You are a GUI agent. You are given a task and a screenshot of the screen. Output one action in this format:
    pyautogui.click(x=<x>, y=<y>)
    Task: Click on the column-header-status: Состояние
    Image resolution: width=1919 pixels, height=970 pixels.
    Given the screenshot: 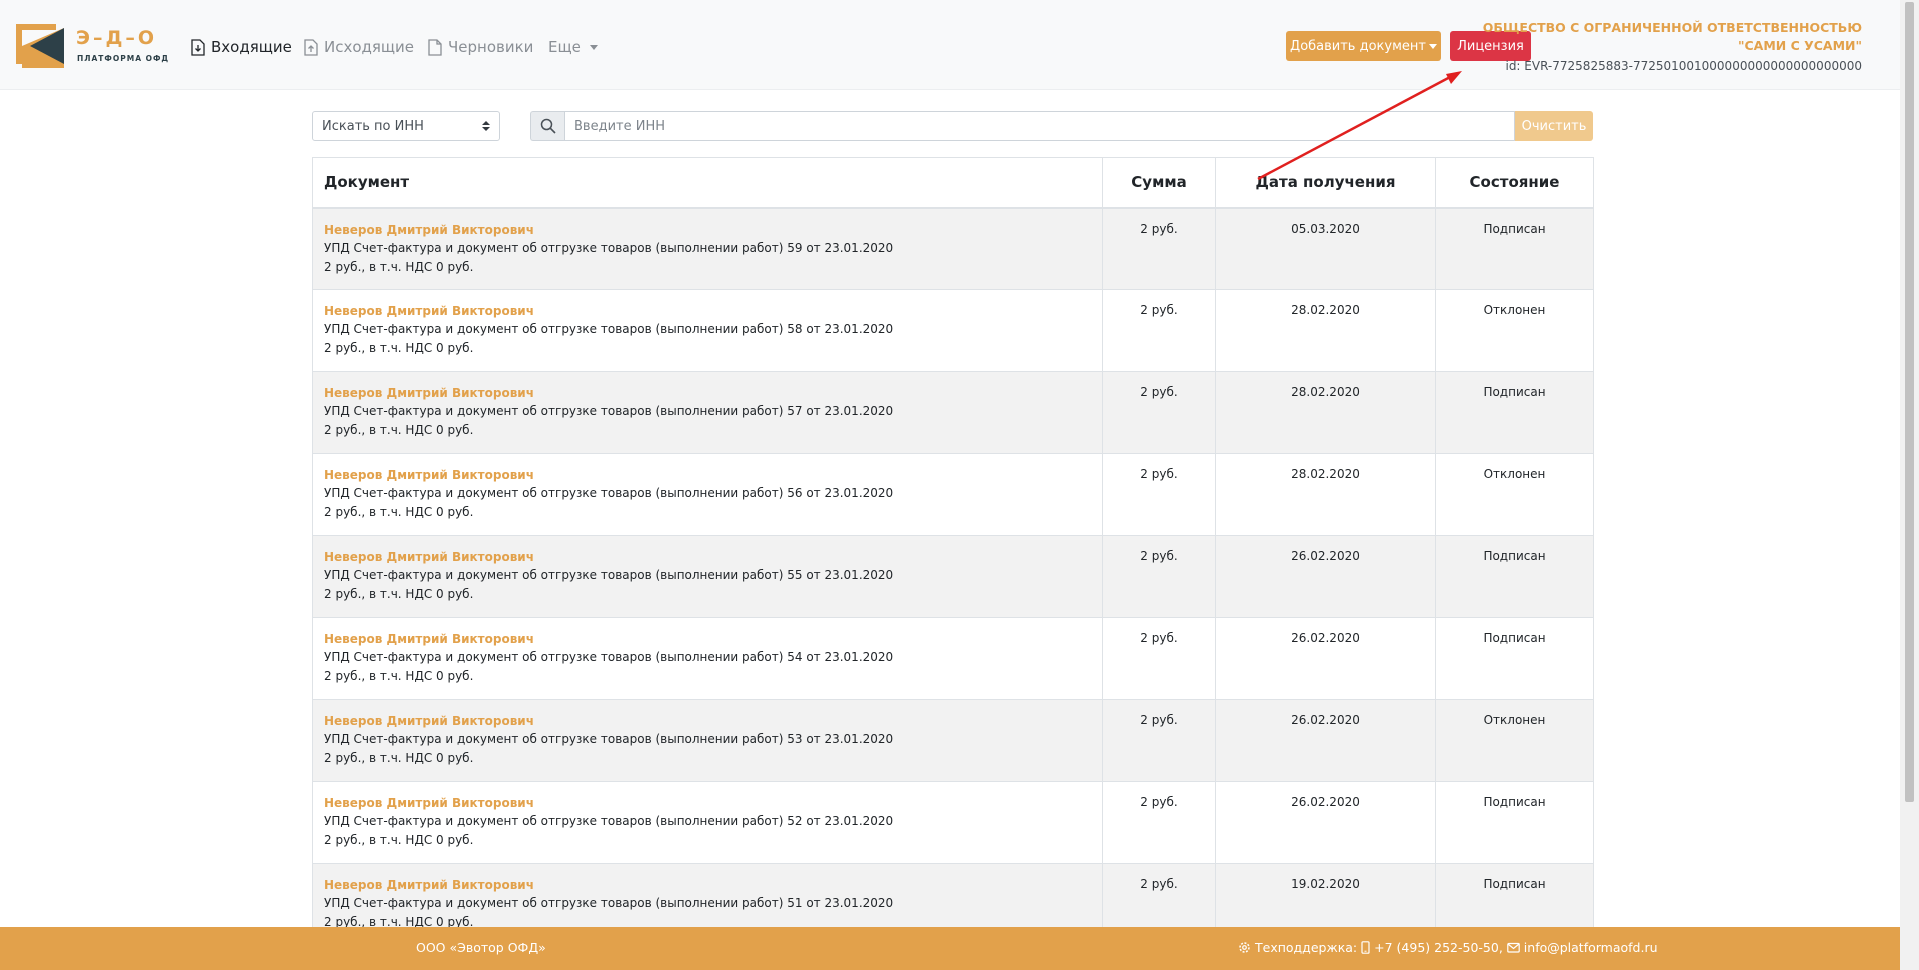 What is the action you would take?
    pyautogui.click(x=1514, y=183)
    